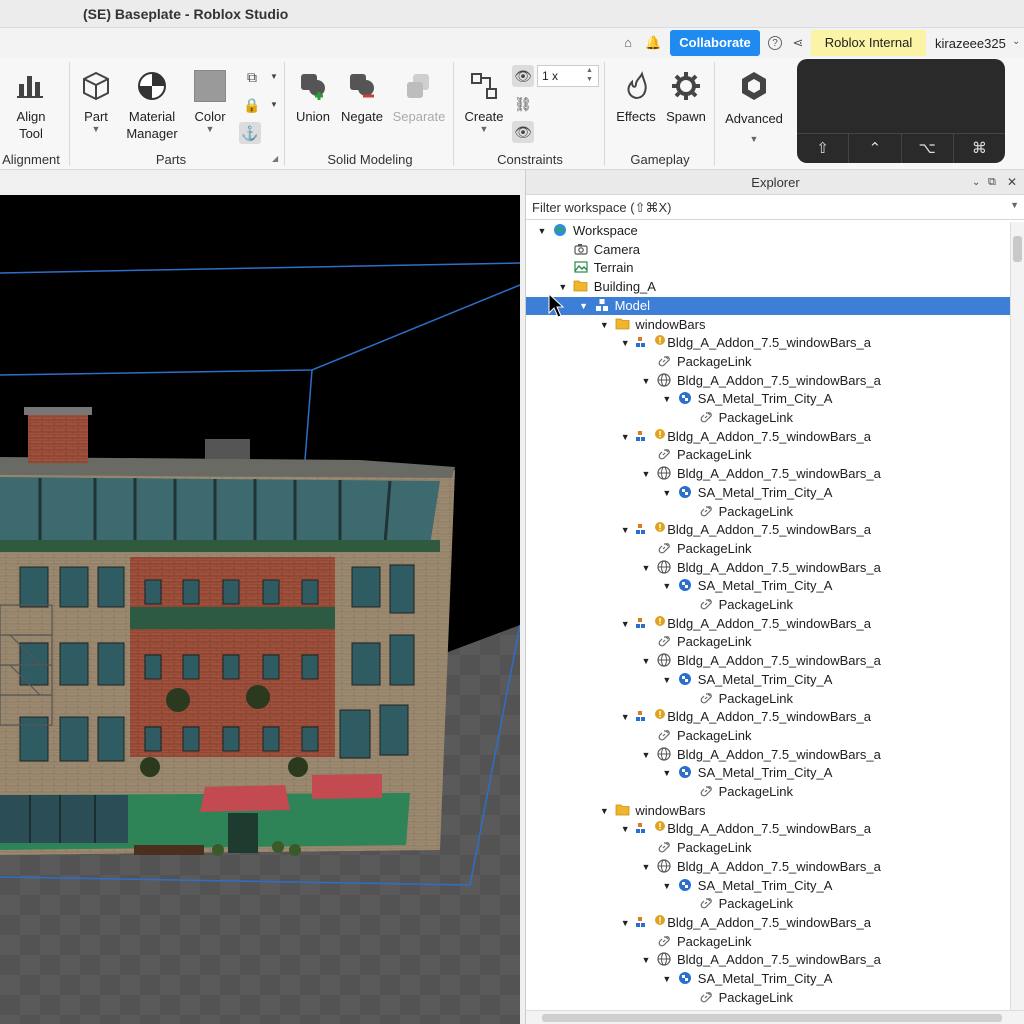  Describe the element at coordinates (874, 148) in the screenshot. I see `control-key-icon: ⌃` at that location.